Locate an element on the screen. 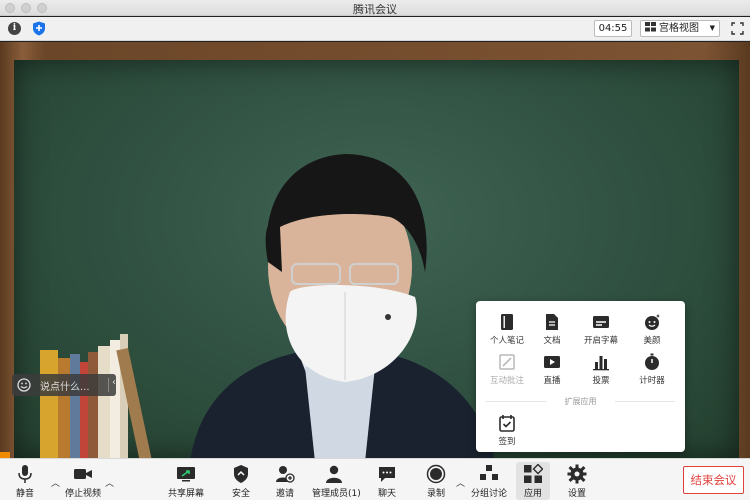 The width and height of the screenshot is (750, 500). stop-video-button: 停止视频 is located at coordinates (83, 481).